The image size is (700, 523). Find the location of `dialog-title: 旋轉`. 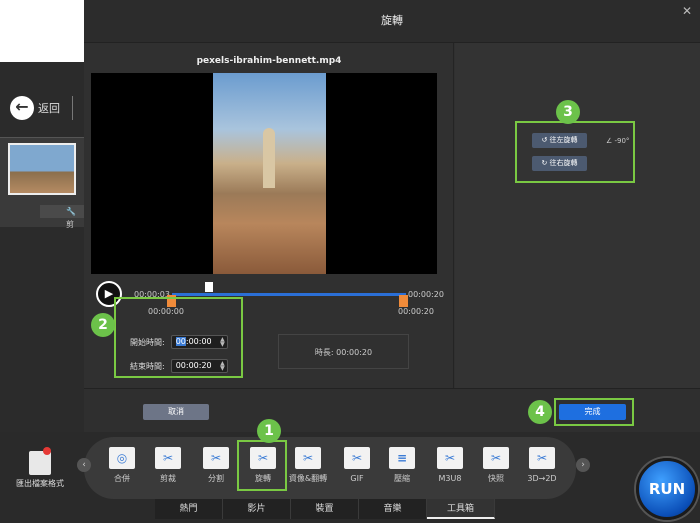

dialog-title: 旋轉 is located at coordinates (392, 21).